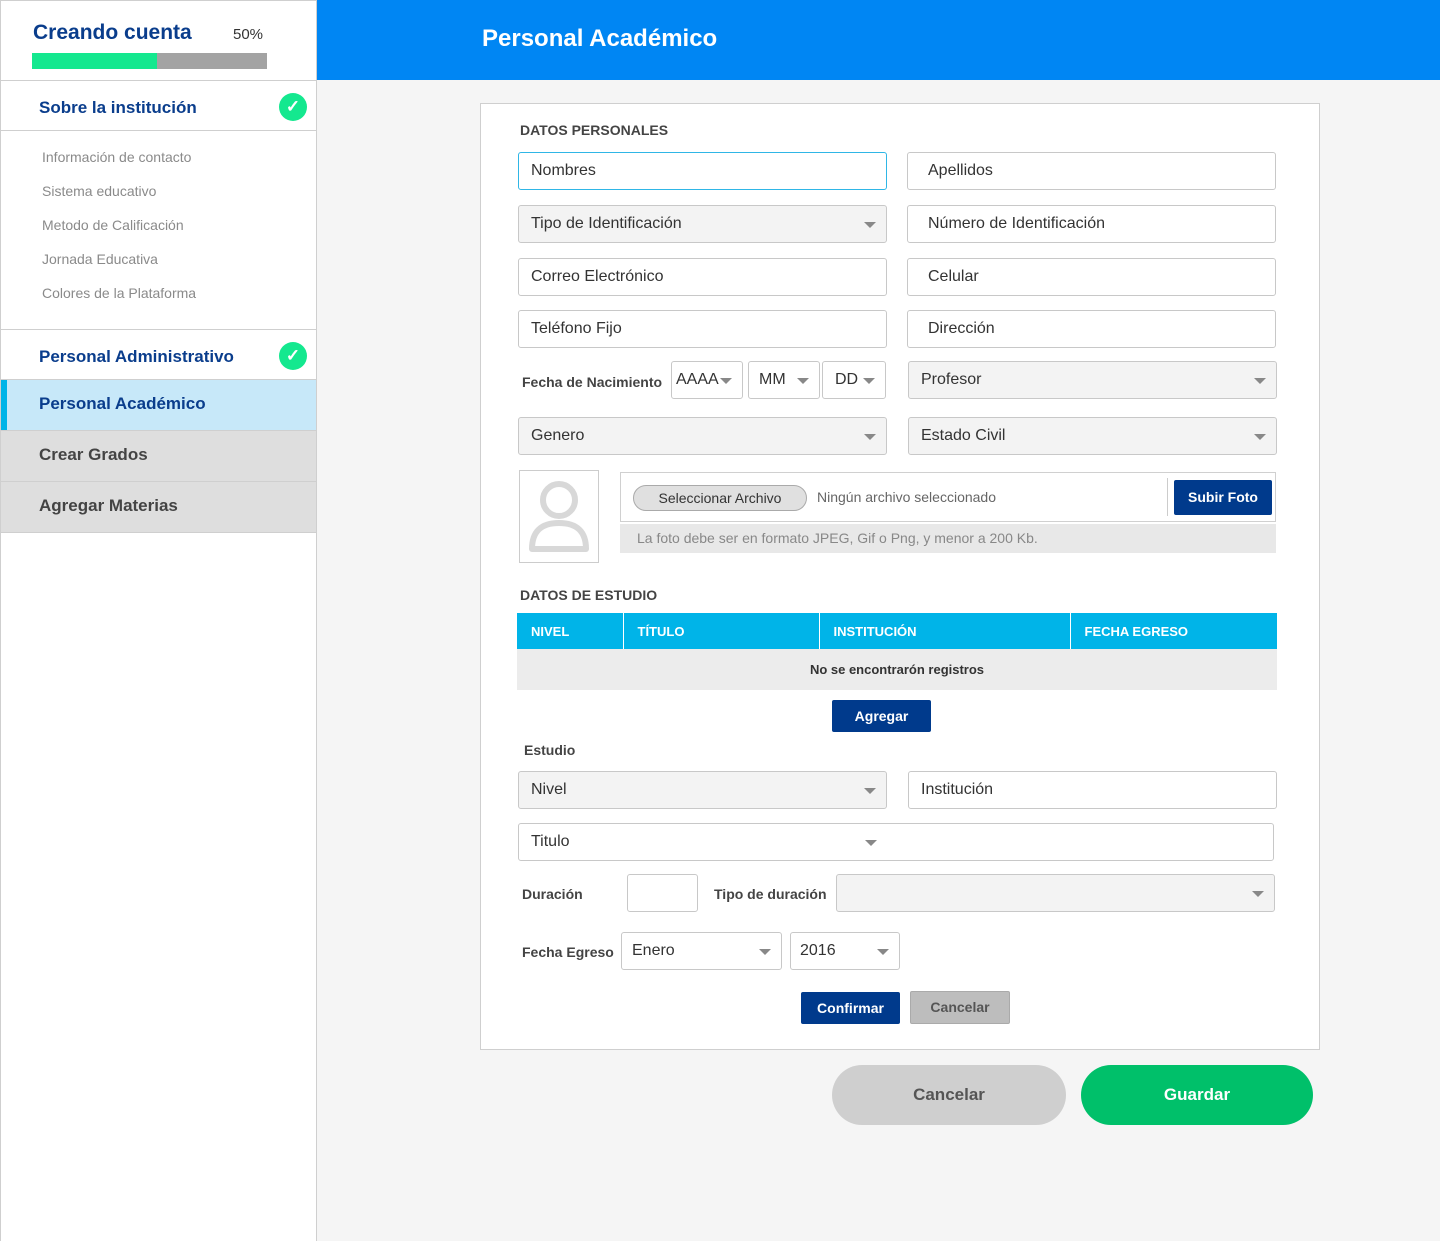 Image resolution: width=1440 pixels, height=1241 pixels. Describe the element at coordinates (136, 356) in the screenshot. I see `sidebar-item-label: Personal Administrativo` at that location.